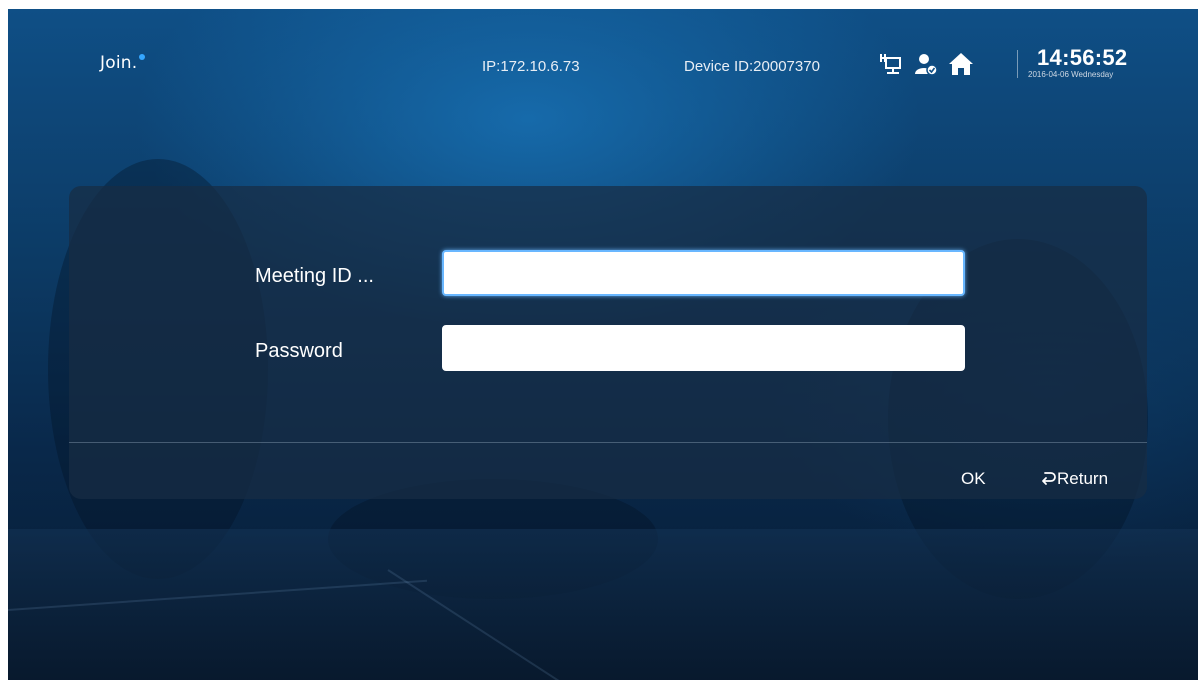 This screenshot has width=1198, height=680. I want to click on logo-text: Join., so click(119, 63).